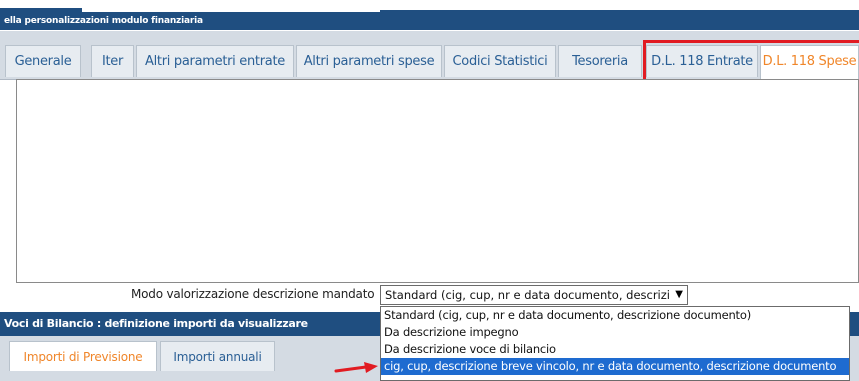  What do you see at coordinates (43, 61) in the screenshot?
I see `tab-generale: Generale` at bounding box center [43, 61].